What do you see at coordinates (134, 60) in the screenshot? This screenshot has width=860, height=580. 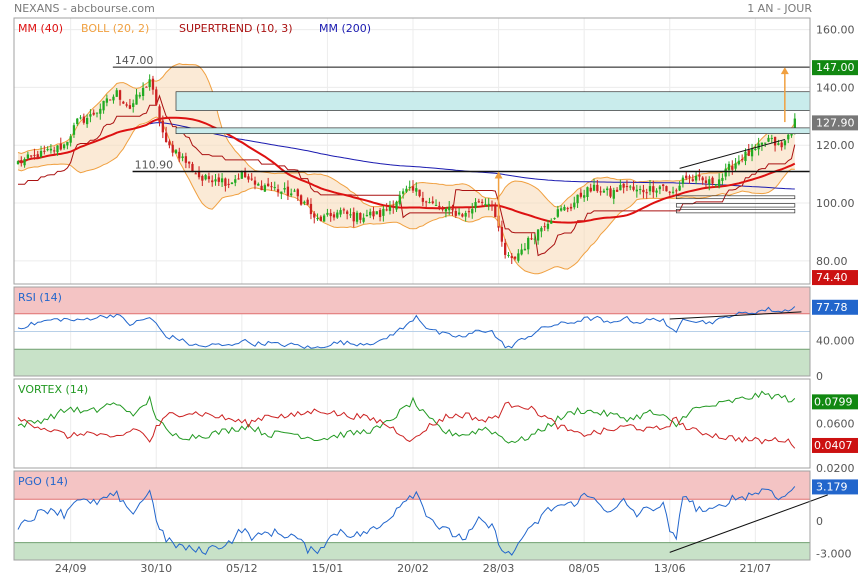 I see `annotation-label: 147.00` at bounding box center [134, 60].